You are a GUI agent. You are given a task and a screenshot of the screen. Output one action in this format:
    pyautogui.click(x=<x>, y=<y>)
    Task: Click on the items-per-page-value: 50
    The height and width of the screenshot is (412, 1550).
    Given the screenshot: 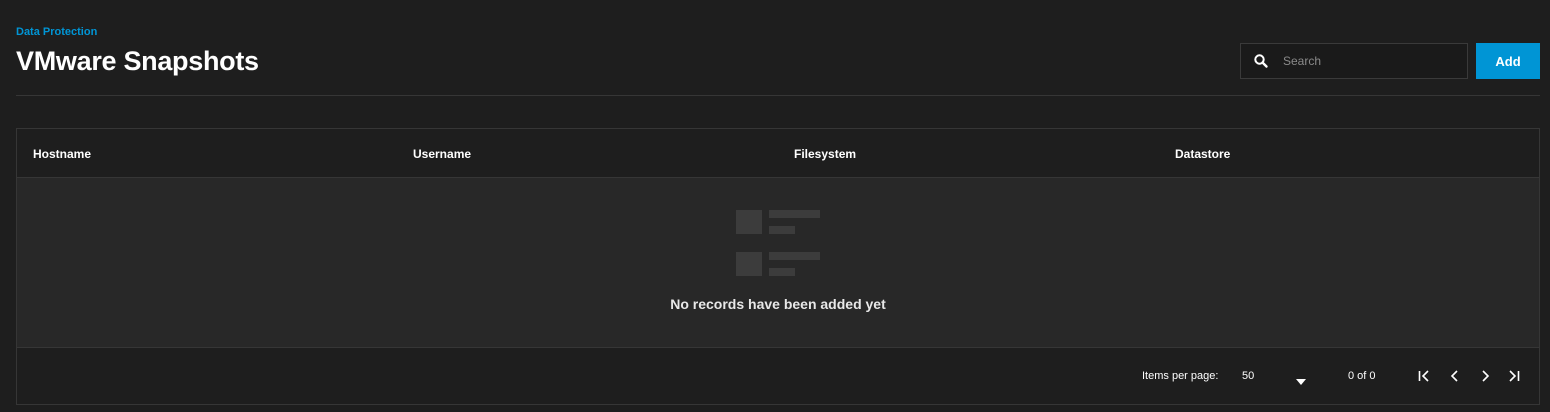 What is the action you would take?
    pyautogui.click(x=1248, y=376)
    